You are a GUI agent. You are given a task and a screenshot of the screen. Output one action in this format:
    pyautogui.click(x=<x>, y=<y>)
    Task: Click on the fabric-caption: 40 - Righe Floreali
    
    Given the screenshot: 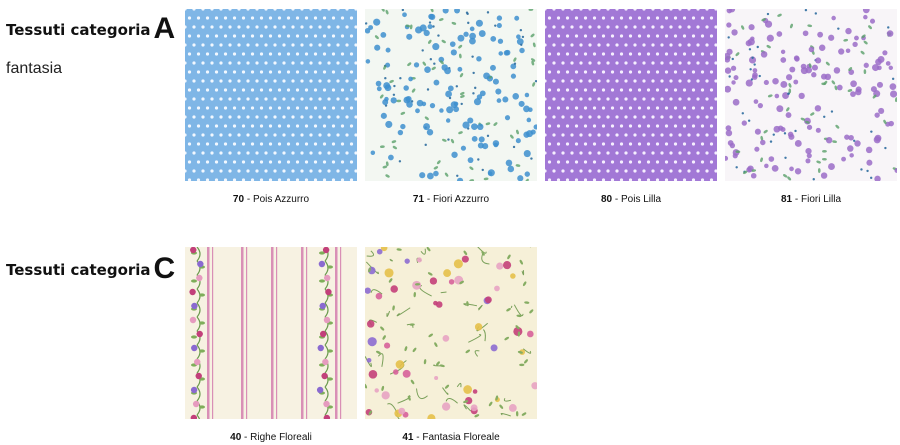 What is the action you would take?
    pyautogui.click(x=271, y=437)
    